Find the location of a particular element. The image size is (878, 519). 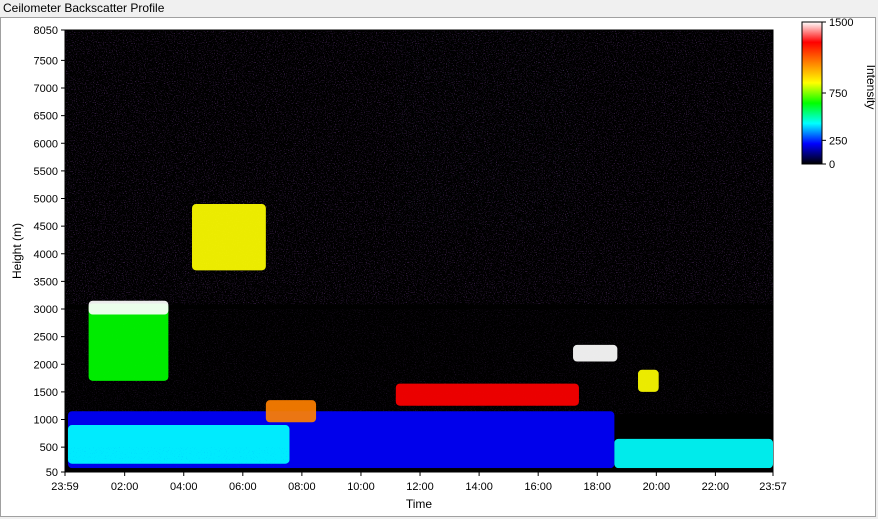

y-tick-label: 3000 is located at coordinates (46, 310).